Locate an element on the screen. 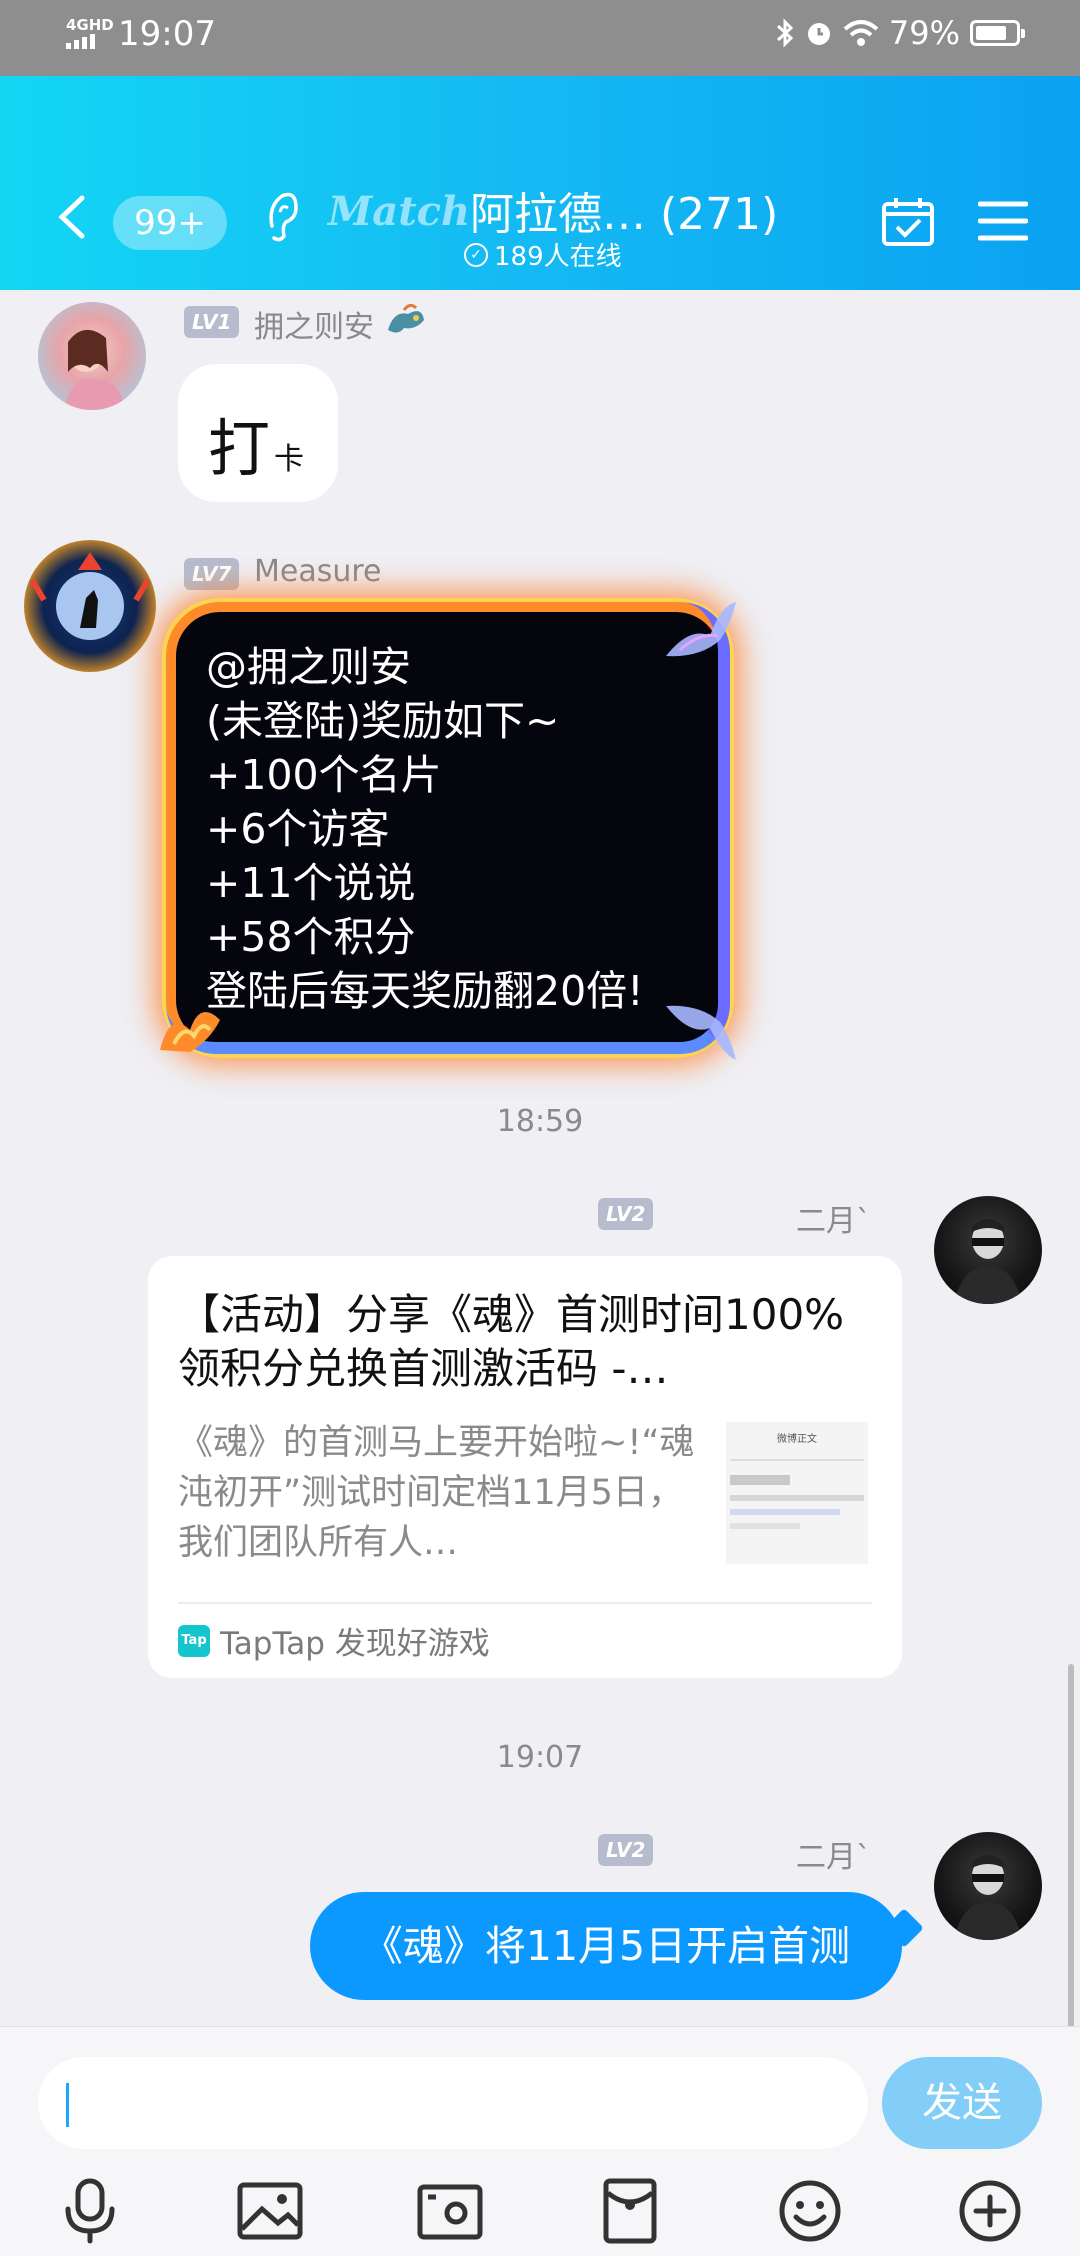 The image size is (1080, 2256). camera-icon is located at coordinates (450, 2211).